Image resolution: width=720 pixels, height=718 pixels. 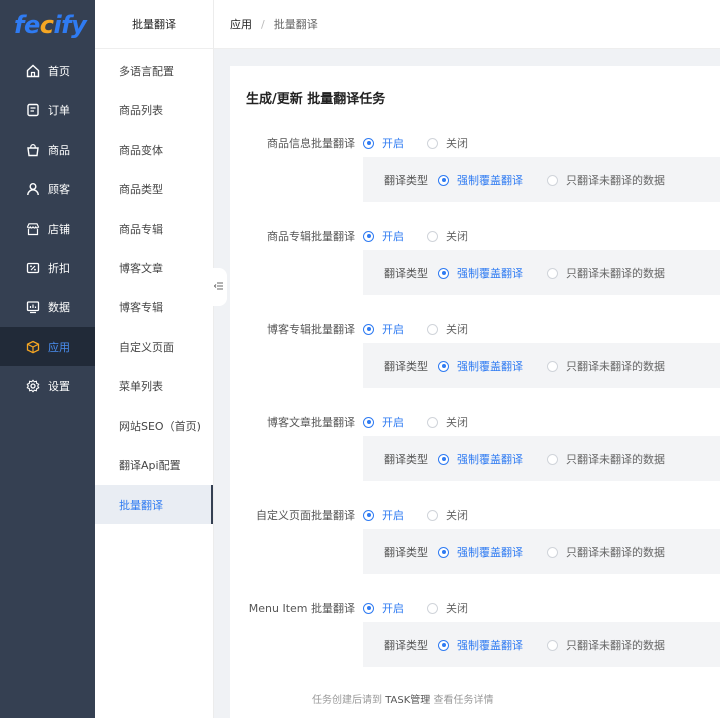 I want to click on nav-item-home: 首页, so click(x=47, y=70).